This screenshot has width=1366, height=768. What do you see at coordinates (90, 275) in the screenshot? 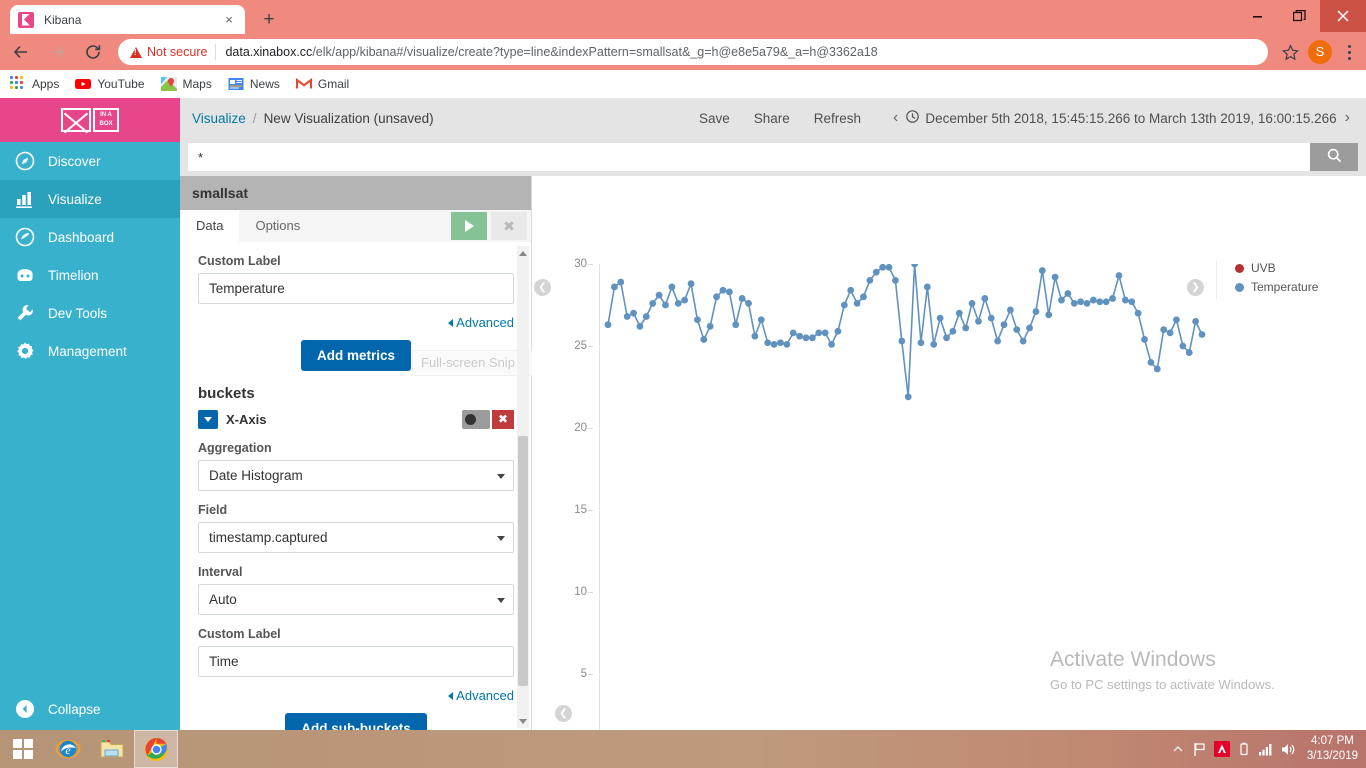
I see `sidebar-item-timelion: Timelion` at bounding box center [90, 275].